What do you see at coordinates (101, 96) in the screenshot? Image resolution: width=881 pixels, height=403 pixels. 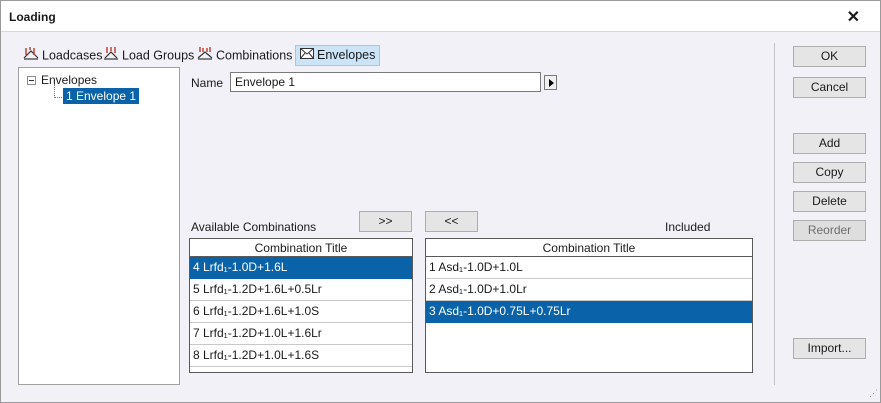 I see `tree-node-envelope-1: 1 Envelope 1` at bounding box center [101, 96].